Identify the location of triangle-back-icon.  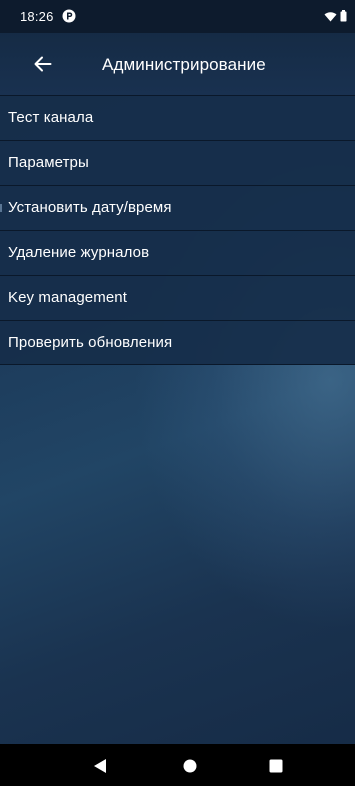
(100, 766).